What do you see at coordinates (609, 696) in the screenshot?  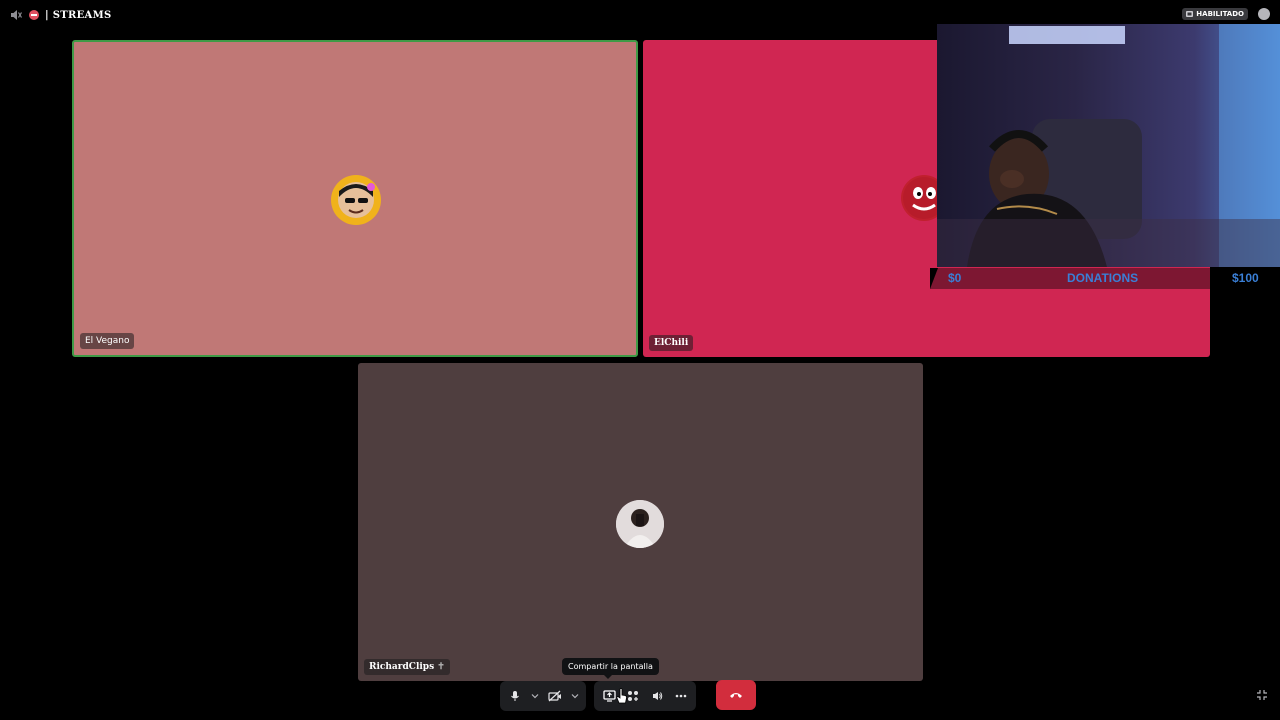 I see `screen-share-icon` at bounding box center [609, 696].